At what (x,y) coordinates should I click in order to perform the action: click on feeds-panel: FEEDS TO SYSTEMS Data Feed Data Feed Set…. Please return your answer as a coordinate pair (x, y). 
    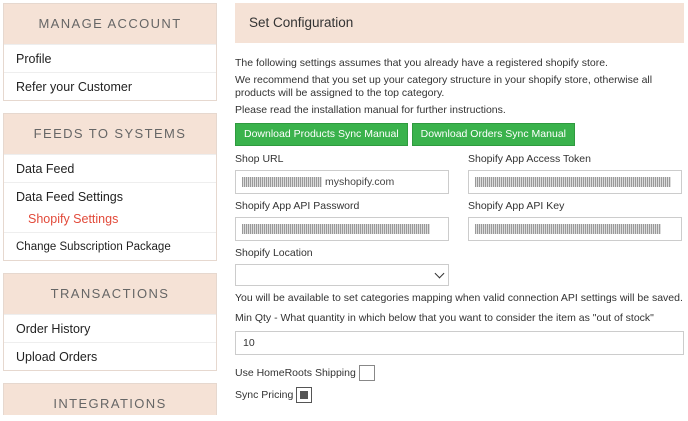
    Looking at the image, I should click on (110, 187).